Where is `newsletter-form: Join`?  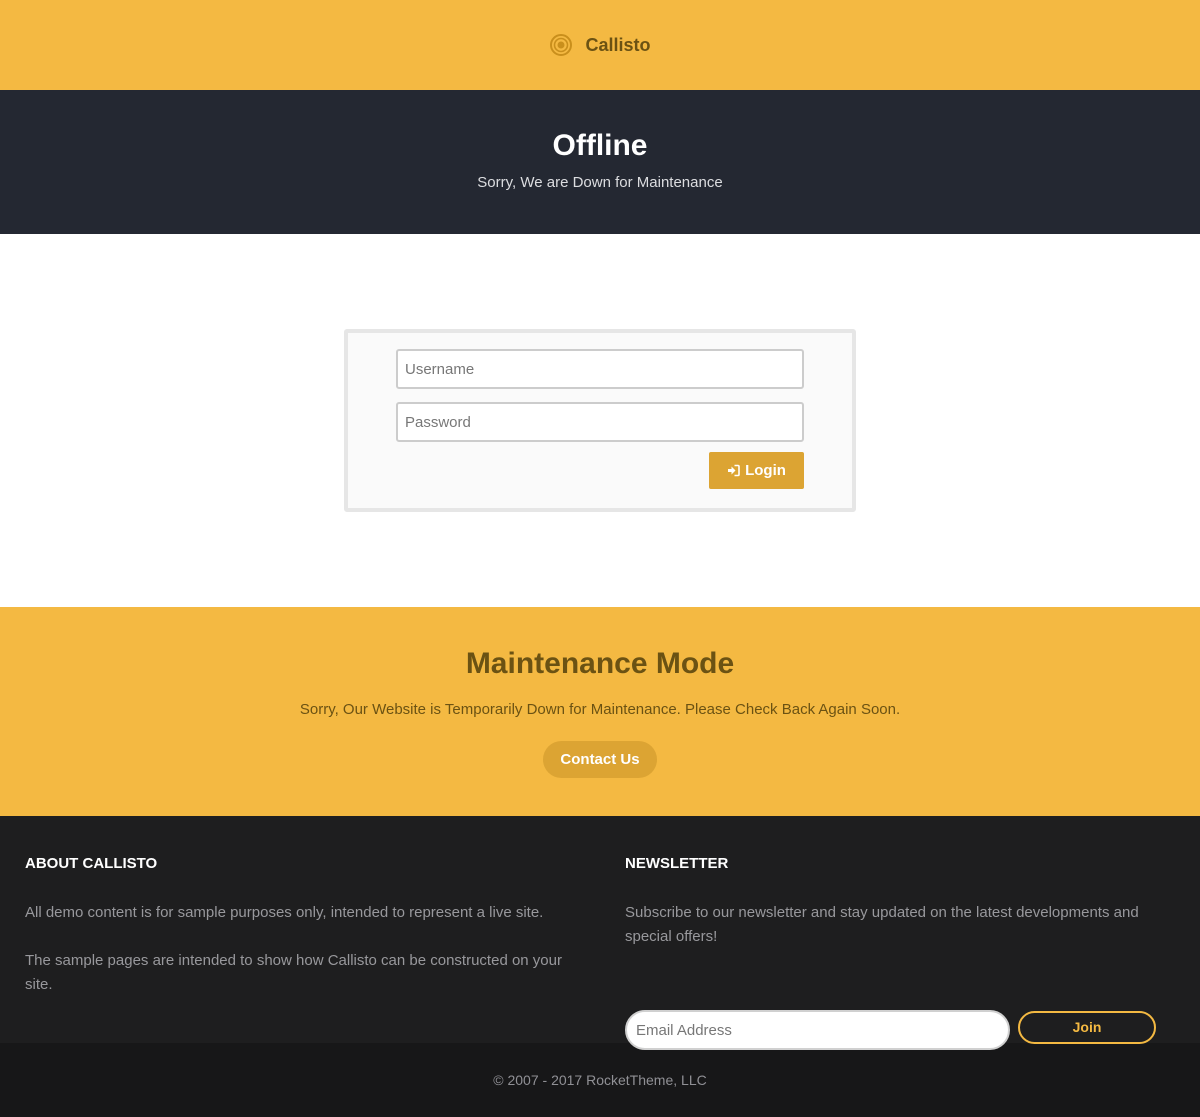 newsletter-form: Join is located at coordinates (890, 1030).